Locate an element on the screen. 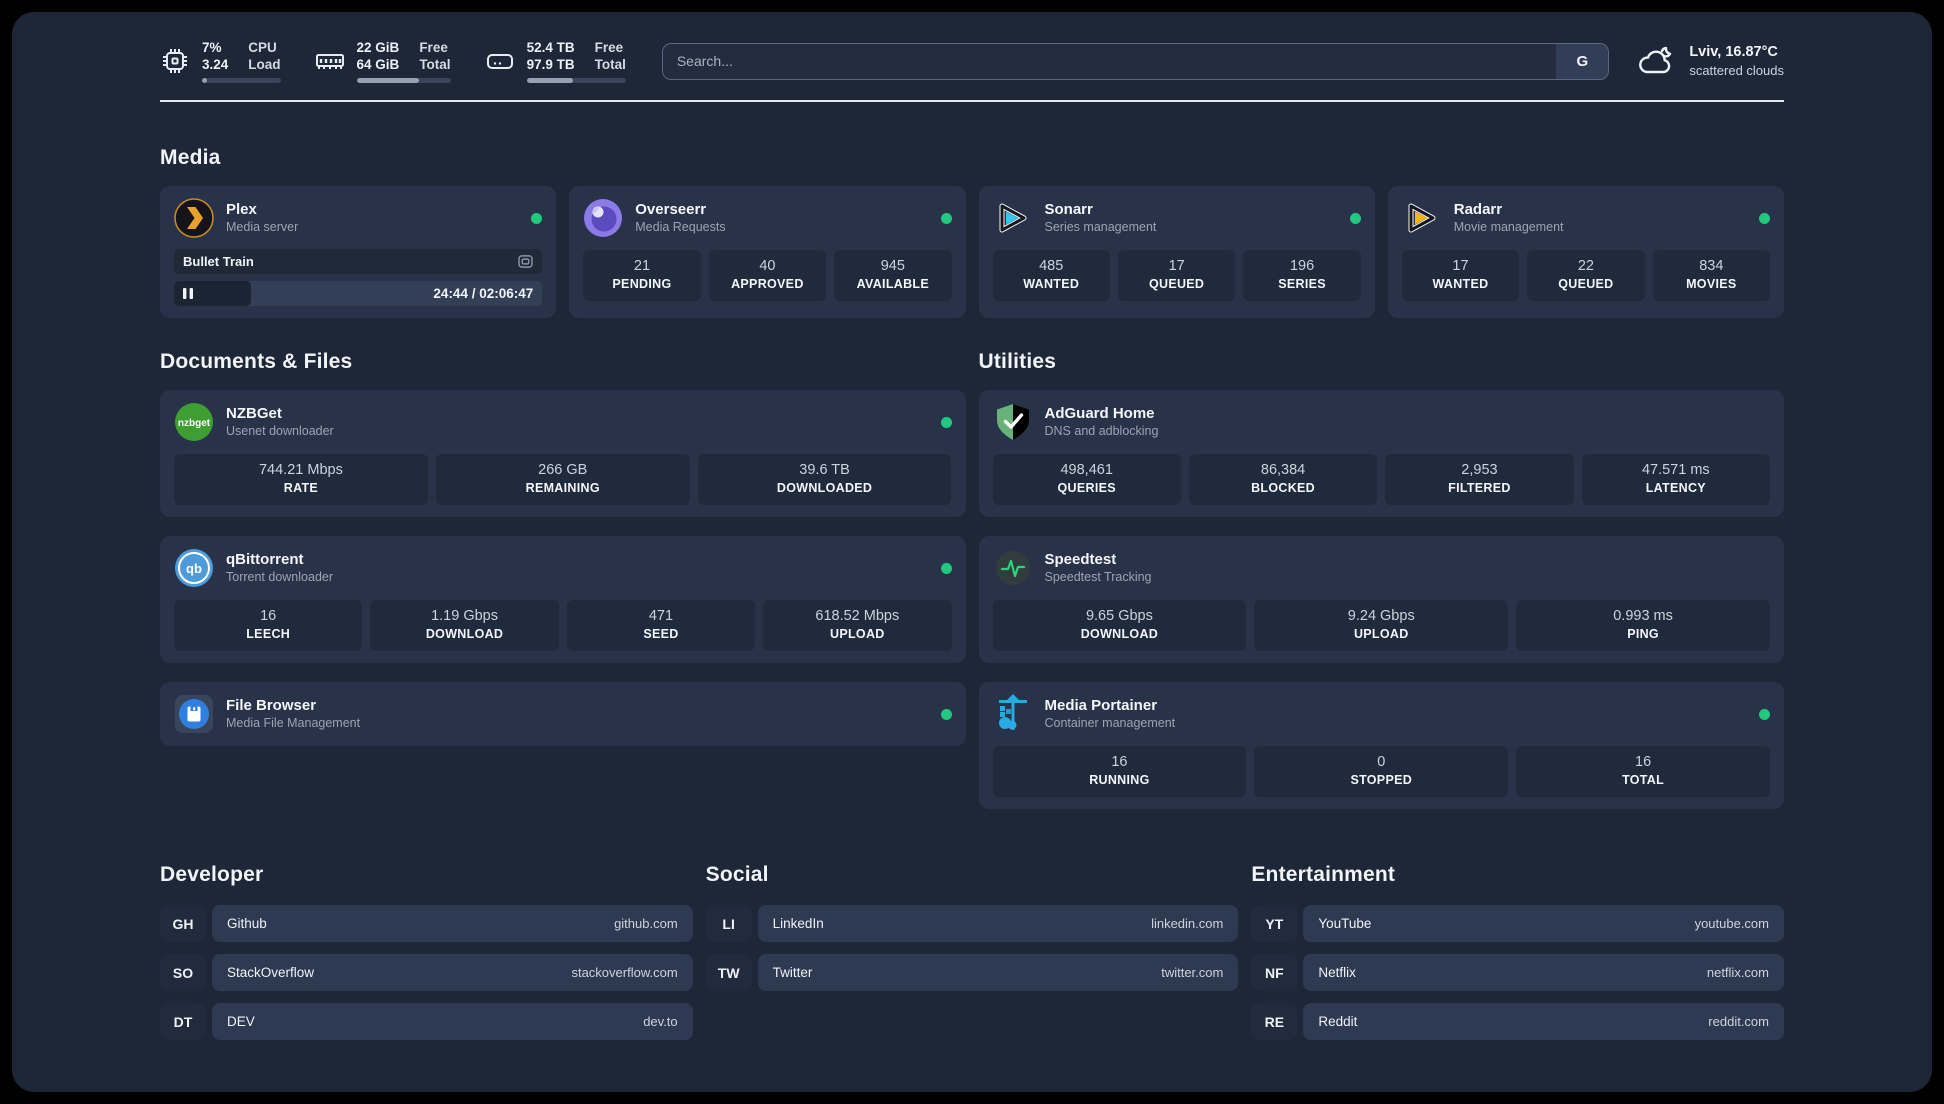  app-description: DNS and adblocking is located at coordinates (1101, 431).